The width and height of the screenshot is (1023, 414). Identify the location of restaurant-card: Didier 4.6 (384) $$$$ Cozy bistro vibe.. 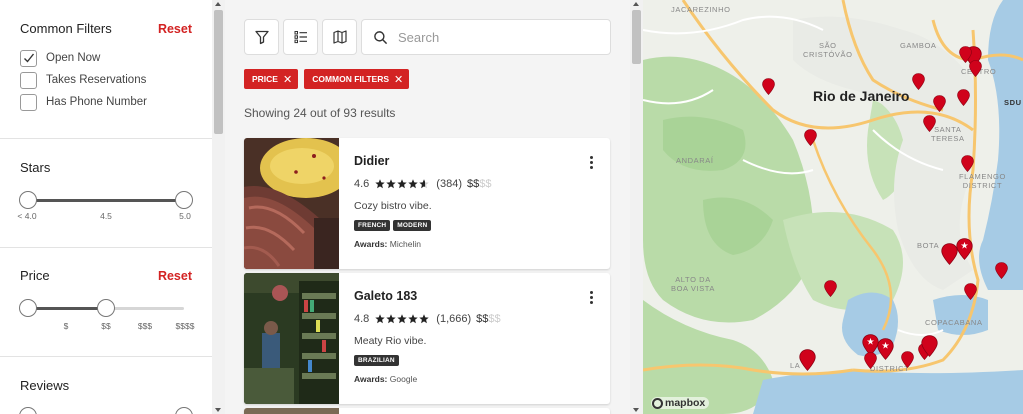
(427, 203).